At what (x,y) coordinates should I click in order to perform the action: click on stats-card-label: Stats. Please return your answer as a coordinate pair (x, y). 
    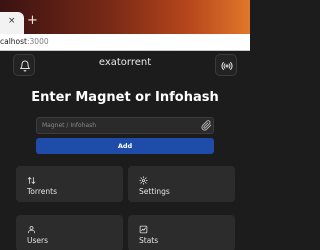
    Looking at the image, I should click on (149, 240).